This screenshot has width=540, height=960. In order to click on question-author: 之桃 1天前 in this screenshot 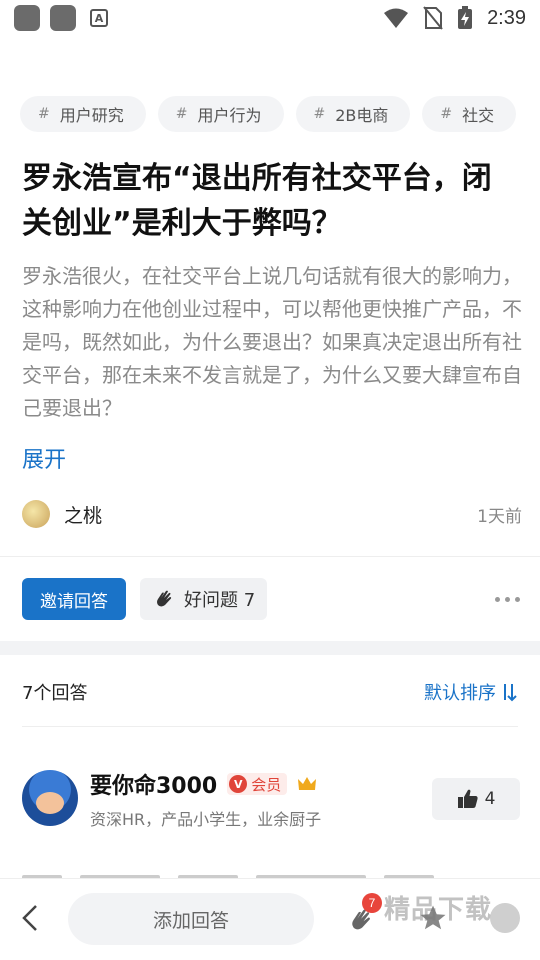, I will do `click(272, 514)`.